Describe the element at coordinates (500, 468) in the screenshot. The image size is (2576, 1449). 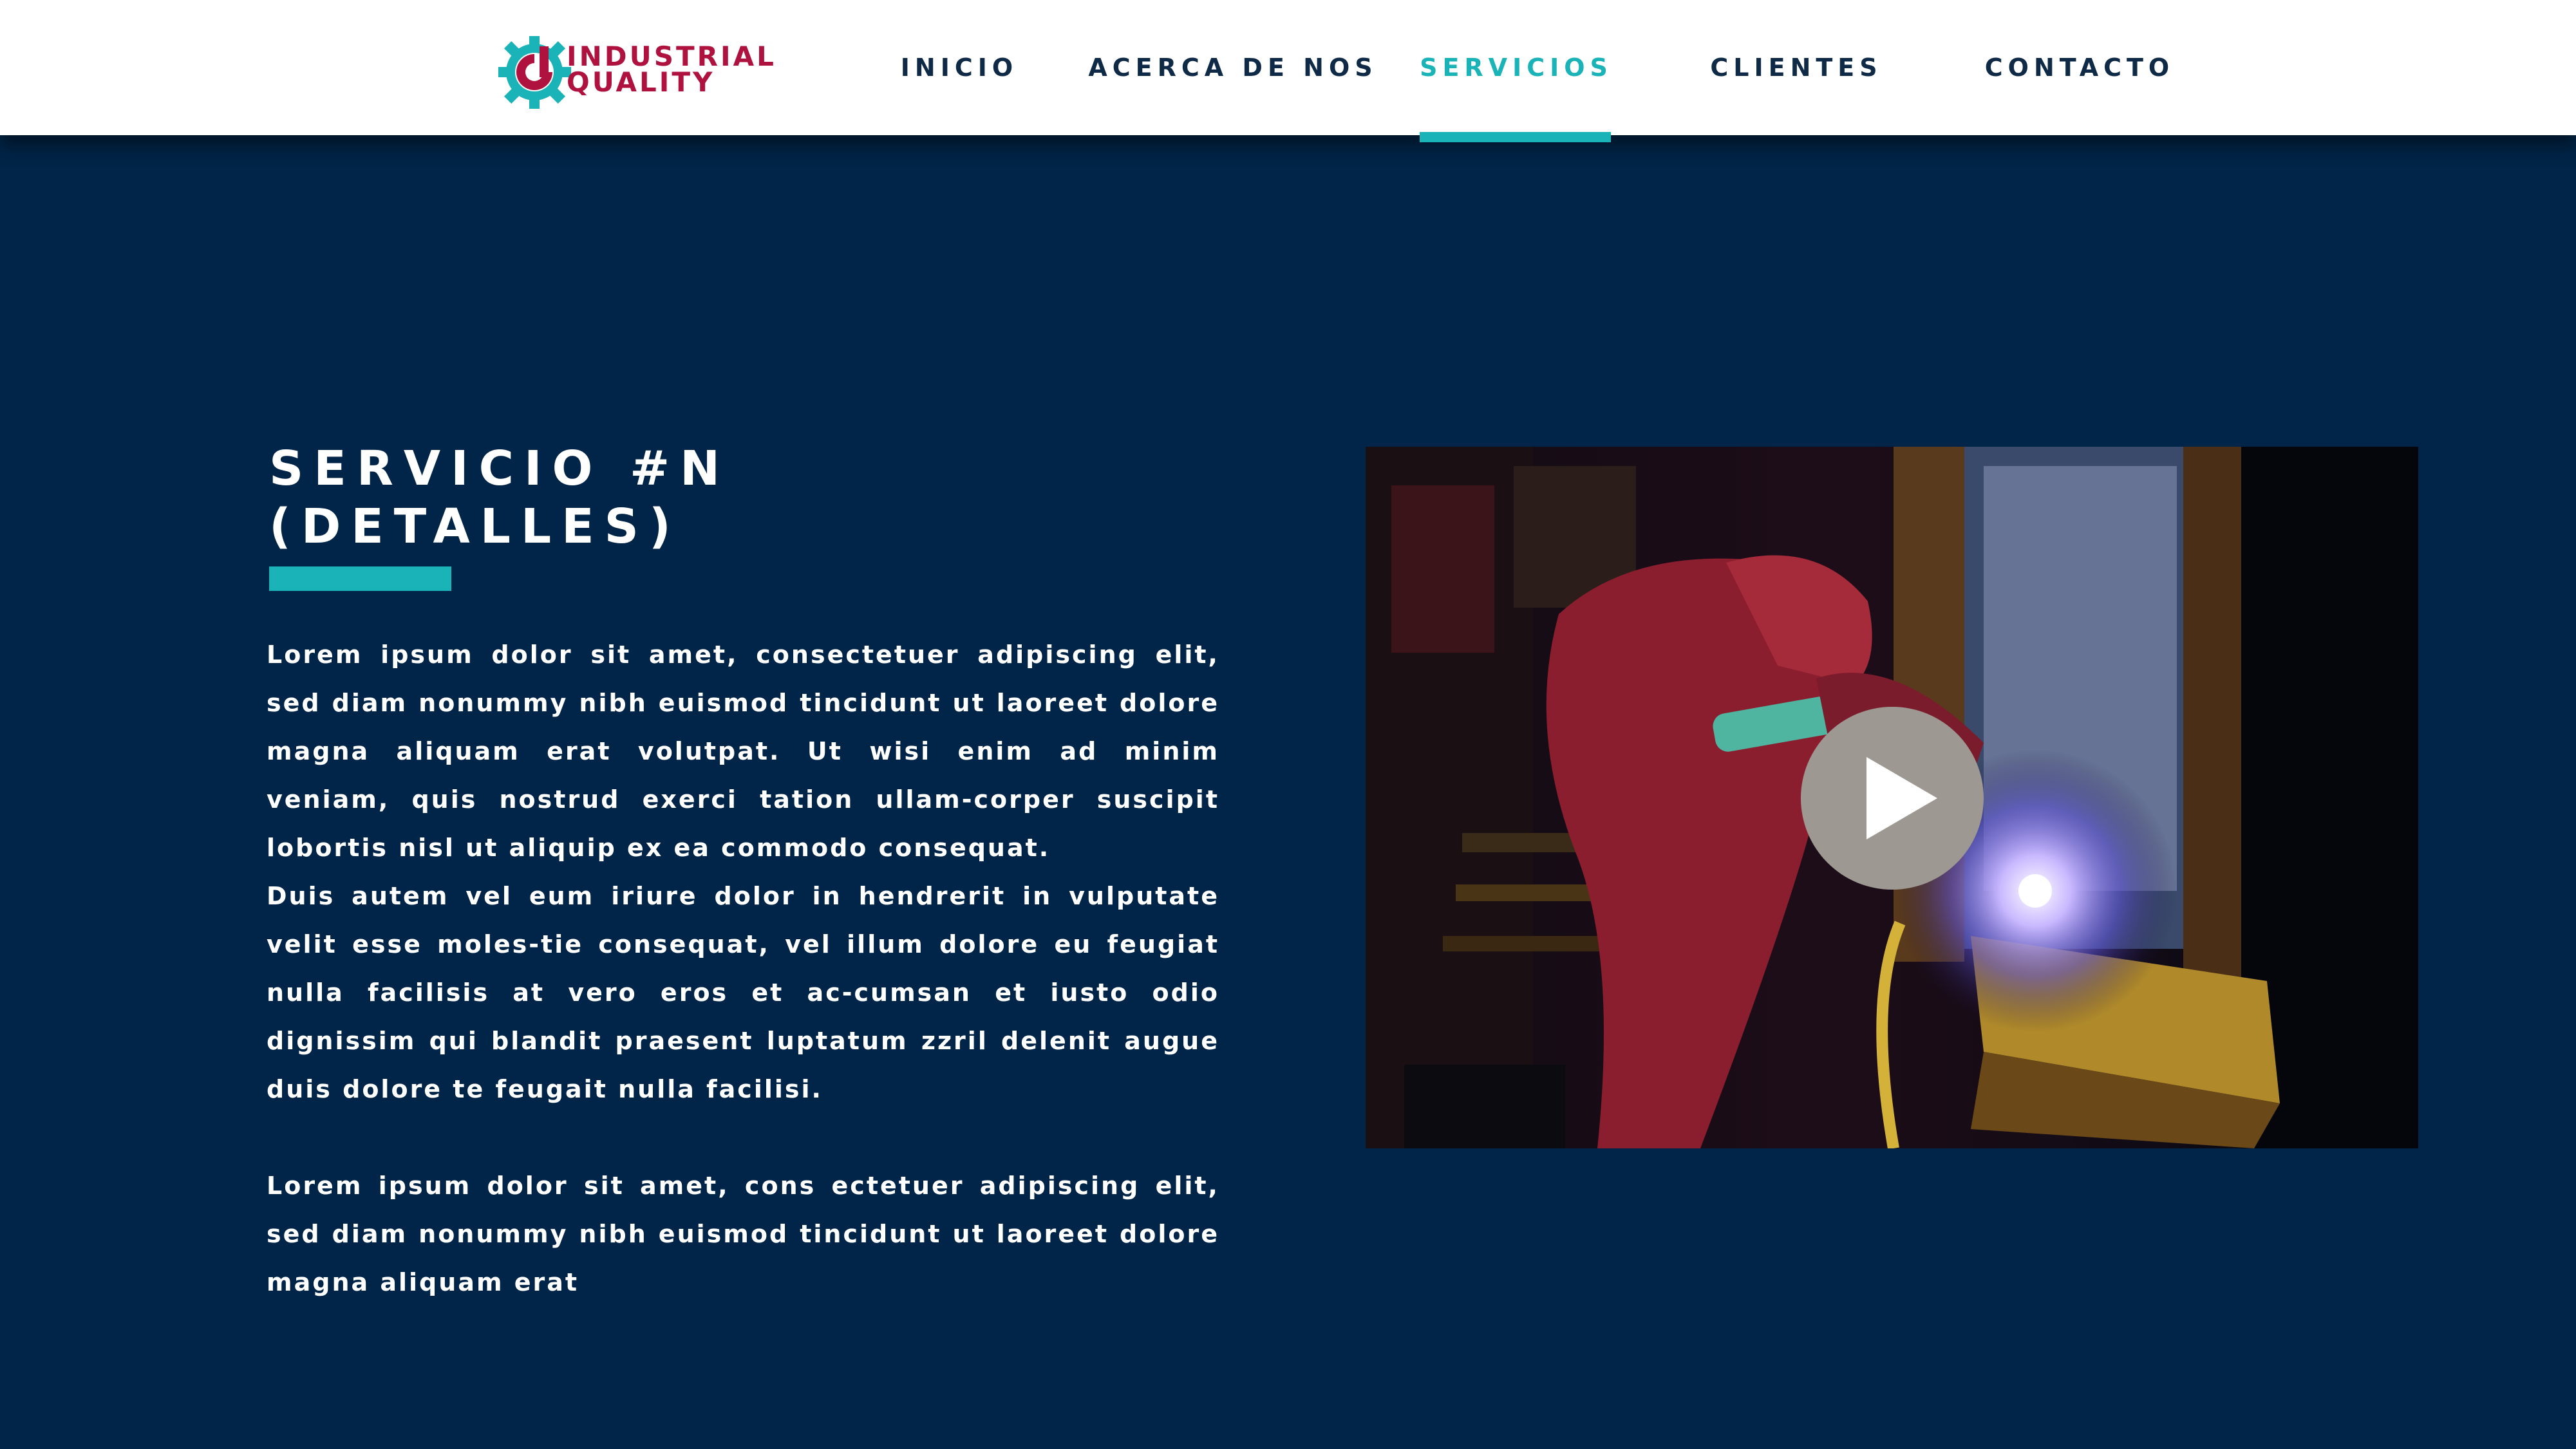
I see `section-title-line-1: SERVICIO #N` at that location.